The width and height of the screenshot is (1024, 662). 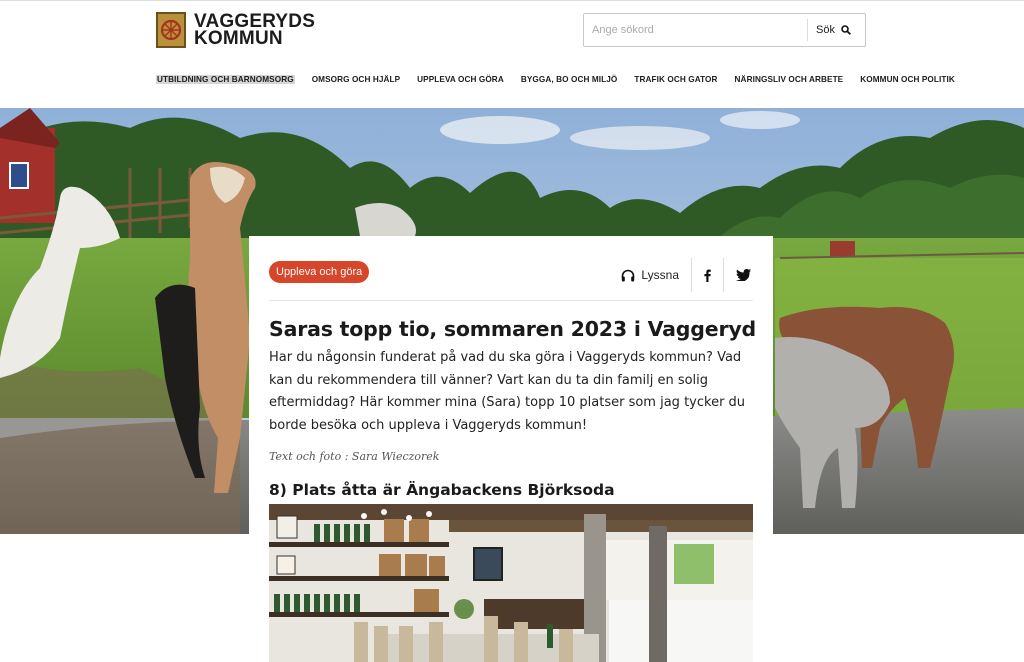 I want to click on nav-item-trafik: TRAFIK OCH GATOR, so click(x=675, y=79).